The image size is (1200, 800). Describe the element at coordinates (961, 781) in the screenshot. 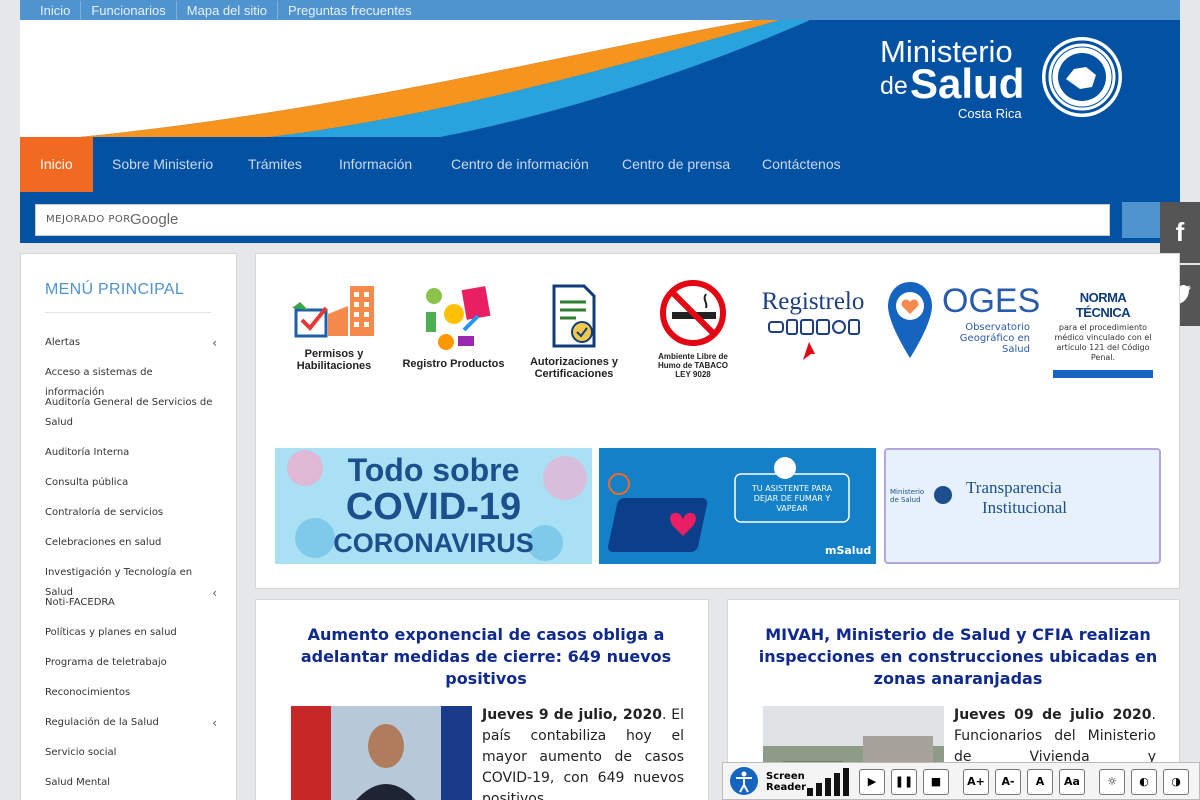

I see `accessibility-toolbar: Screen Reader ▶ ❚❚ ■ A+ A- A Aa ☼ ◐ ◑` at that location.